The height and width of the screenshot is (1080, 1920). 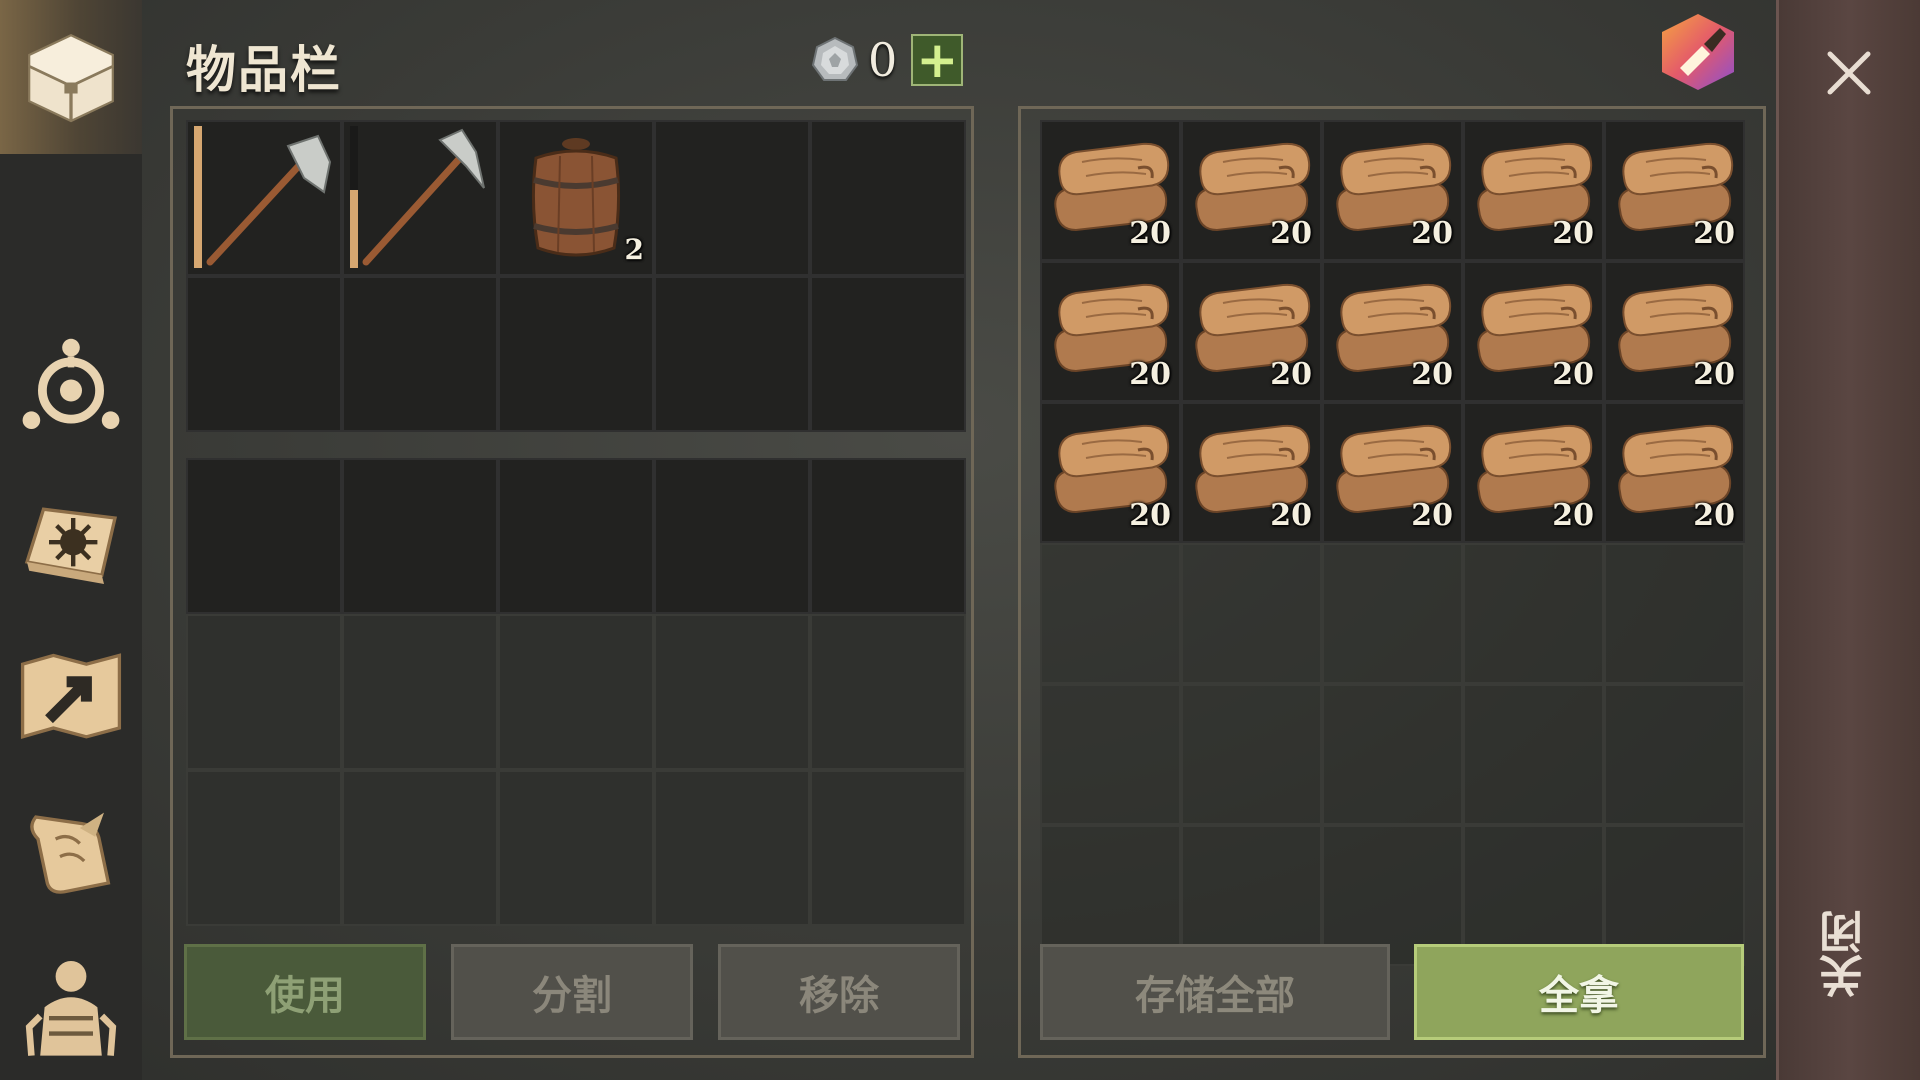 I want to click on sort-brush-icon, so click(x=1698, y=52).